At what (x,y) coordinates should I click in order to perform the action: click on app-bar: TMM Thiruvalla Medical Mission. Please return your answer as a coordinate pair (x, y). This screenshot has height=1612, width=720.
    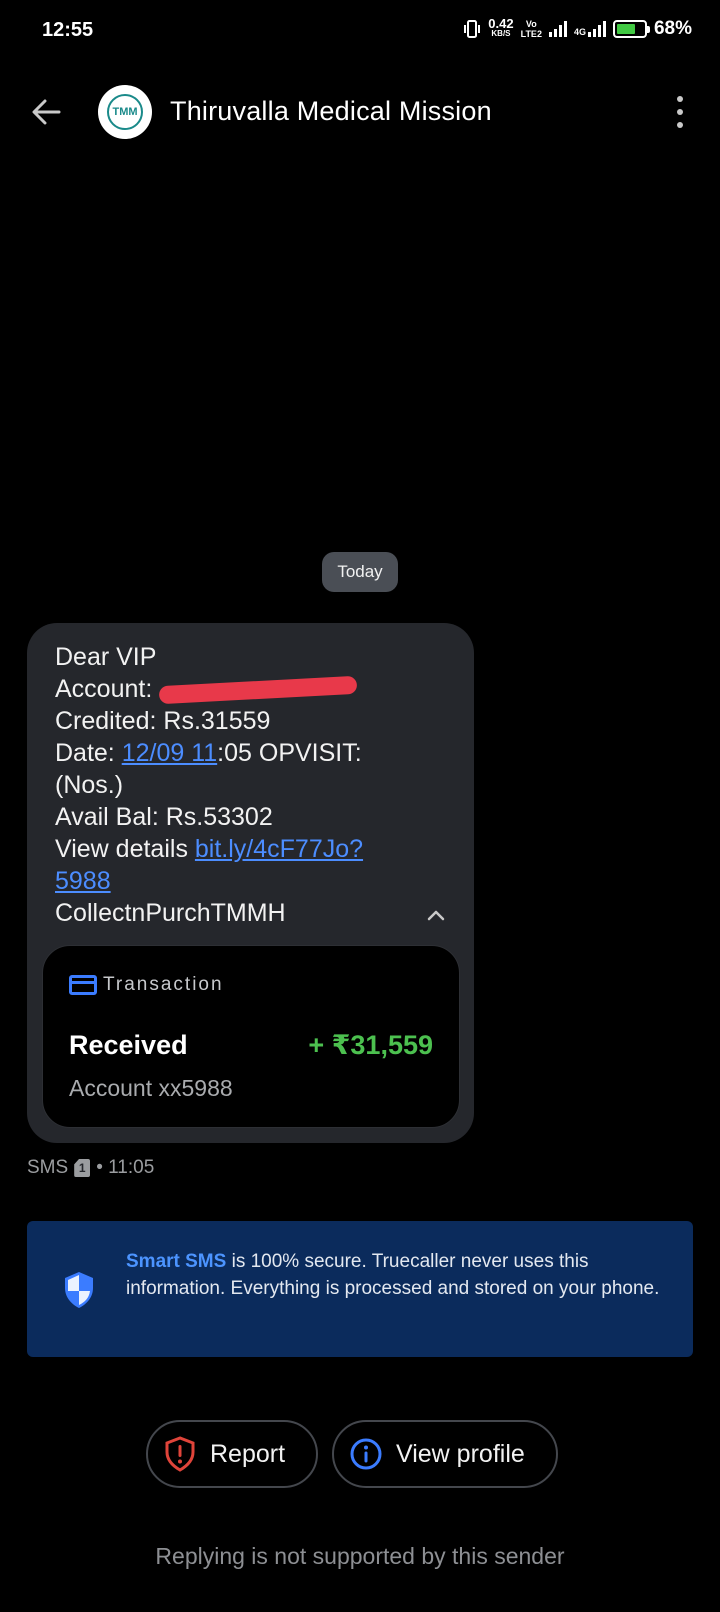
    Looking at the image, I should click on (360, 112).